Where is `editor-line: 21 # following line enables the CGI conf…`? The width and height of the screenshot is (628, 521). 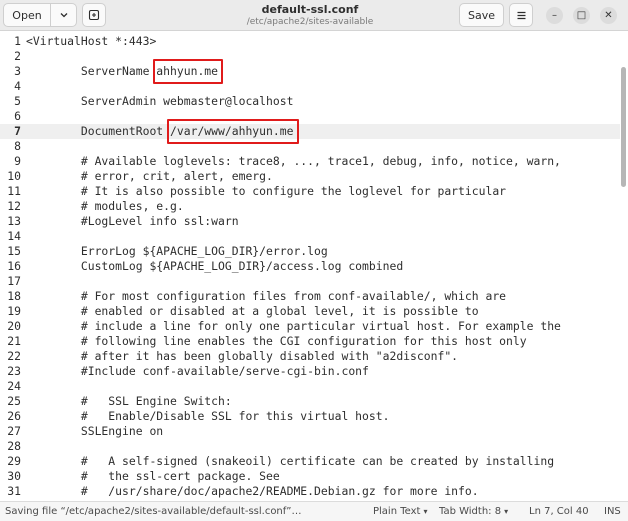 editor-line: 21 # following line enables the CGI conf… is located at coordinates (310, 341).